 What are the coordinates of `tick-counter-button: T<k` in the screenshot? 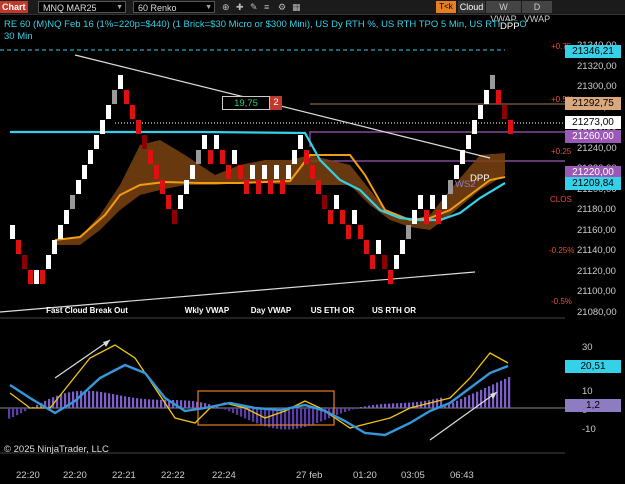 It's located at (446, 7).